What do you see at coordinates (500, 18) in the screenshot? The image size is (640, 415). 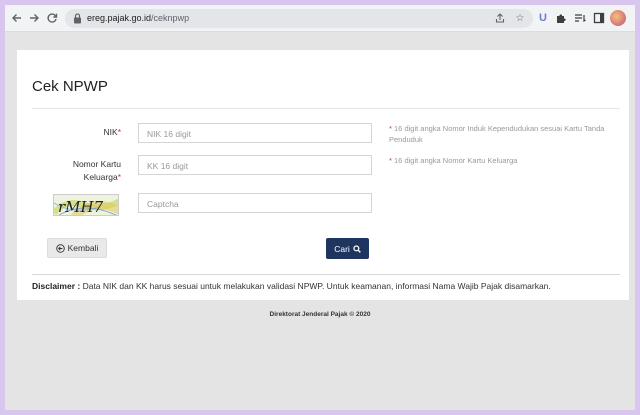 I see `share-icon` at bounding box center [500, 18].